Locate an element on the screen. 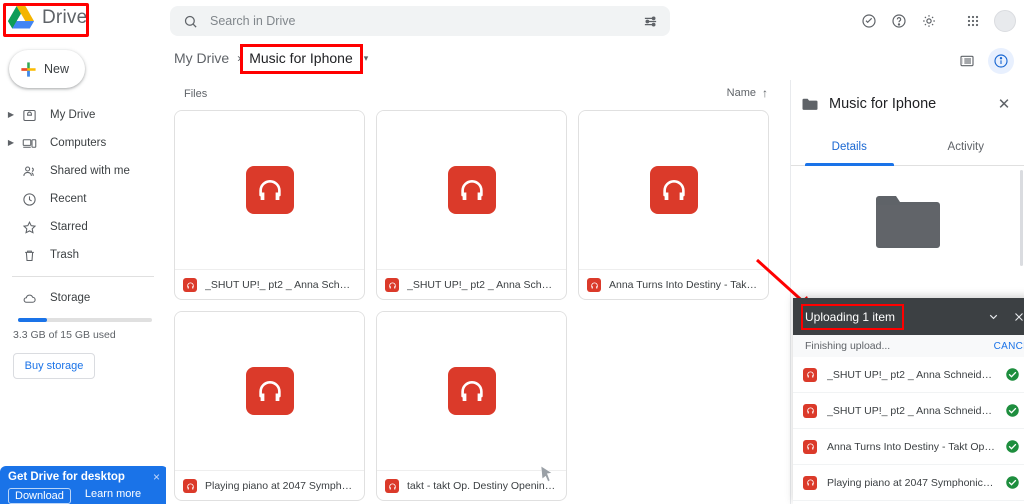 This screenshot has height=504, width=1024. drive-brand: Drive is located at coordinates (47, 17).